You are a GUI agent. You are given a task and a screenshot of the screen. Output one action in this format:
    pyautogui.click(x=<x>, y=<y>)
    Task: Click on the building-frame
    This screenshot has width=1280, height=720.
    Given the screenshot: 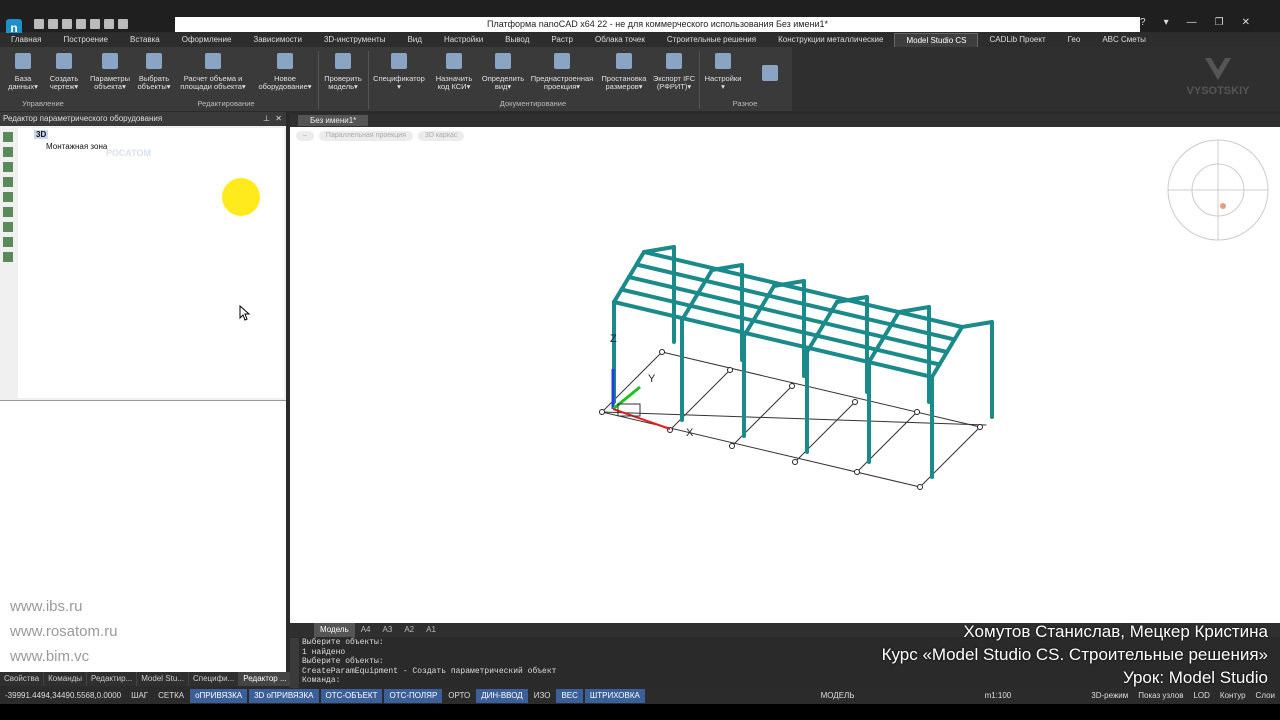 What is the action you would take?
    pyautogui.click(x=803, y=362)
    